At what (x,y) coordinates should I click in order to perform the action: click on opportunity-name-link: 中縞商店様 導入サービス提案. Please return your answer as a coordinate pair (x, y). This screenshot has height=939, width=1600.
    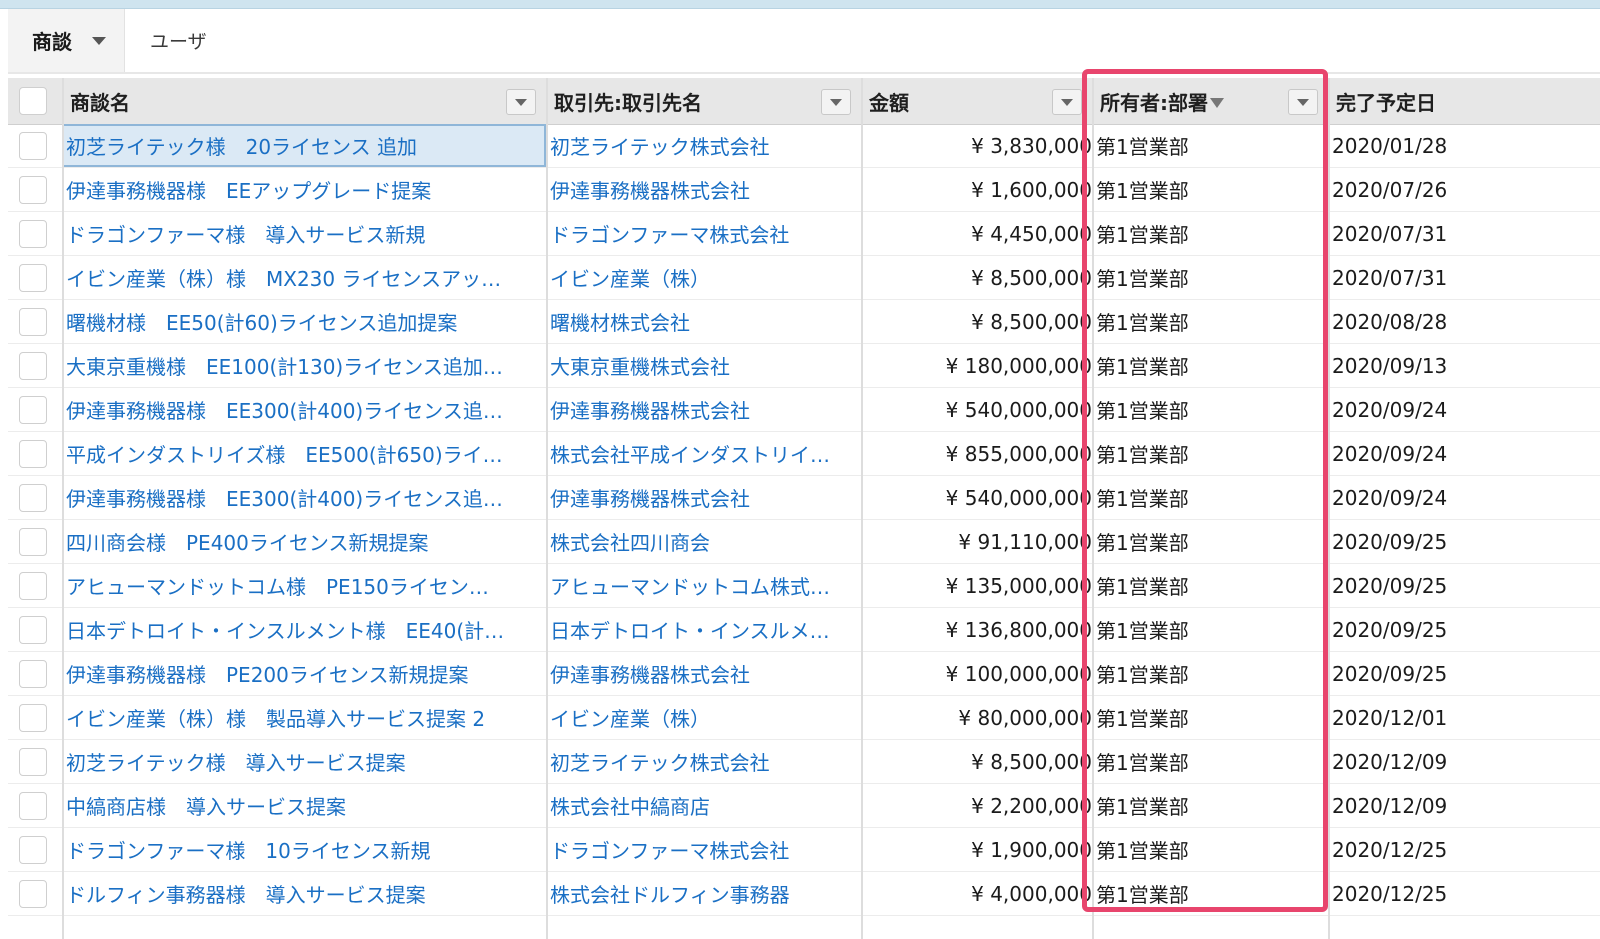
    Looking at the image, I should click on (304, 805).